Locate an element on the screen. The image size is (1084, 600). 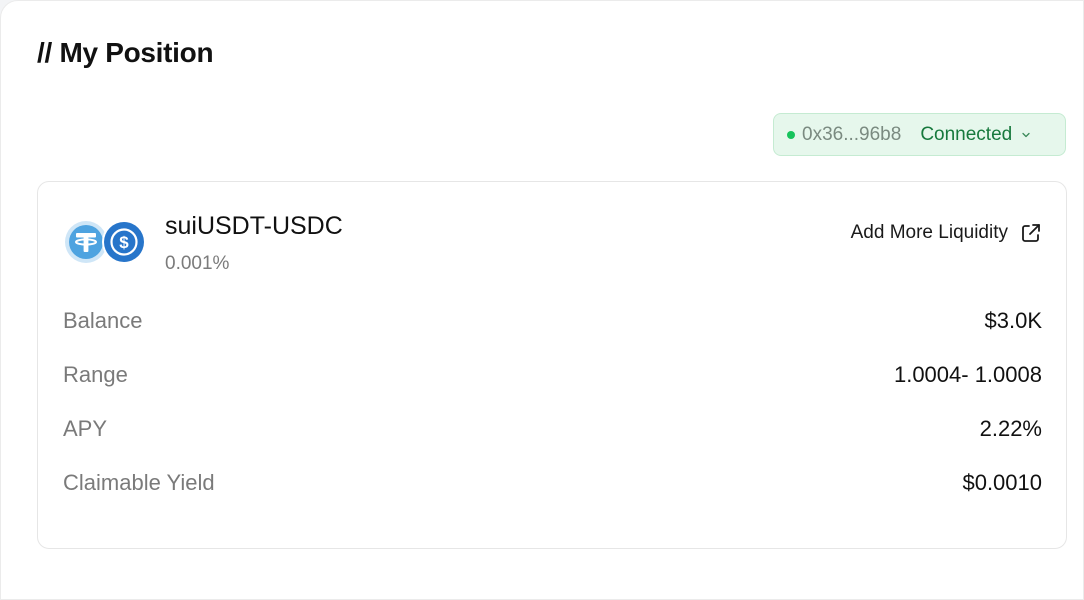
stat-row-claimable-yield: Claimable Yield $0.0010 is located at coordinates (552, 483).